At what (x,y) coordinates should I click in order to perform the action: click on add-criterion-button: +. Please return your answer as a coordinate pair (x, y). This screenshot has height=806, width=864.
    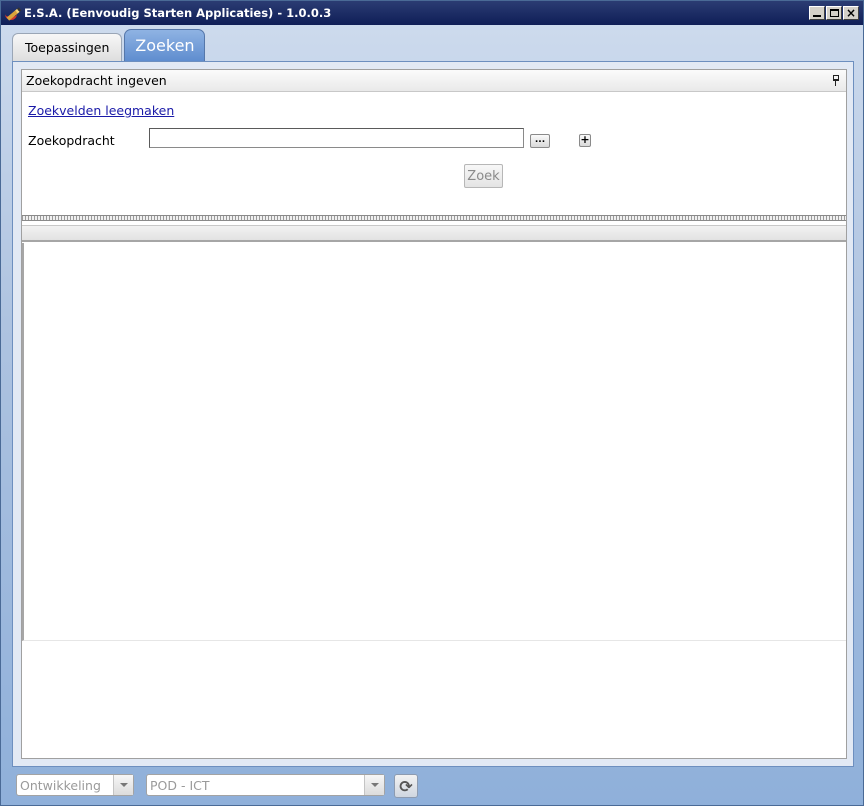
    Looking at the image, I should click on (585, 140).